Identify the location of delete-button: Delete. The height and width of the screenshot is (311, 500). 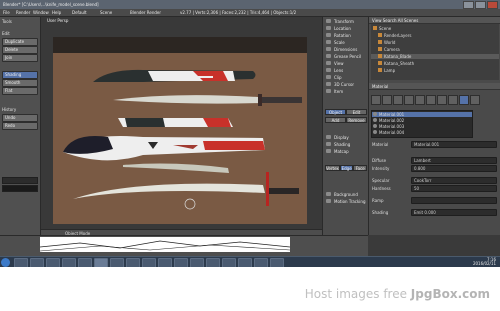
(20, 50).